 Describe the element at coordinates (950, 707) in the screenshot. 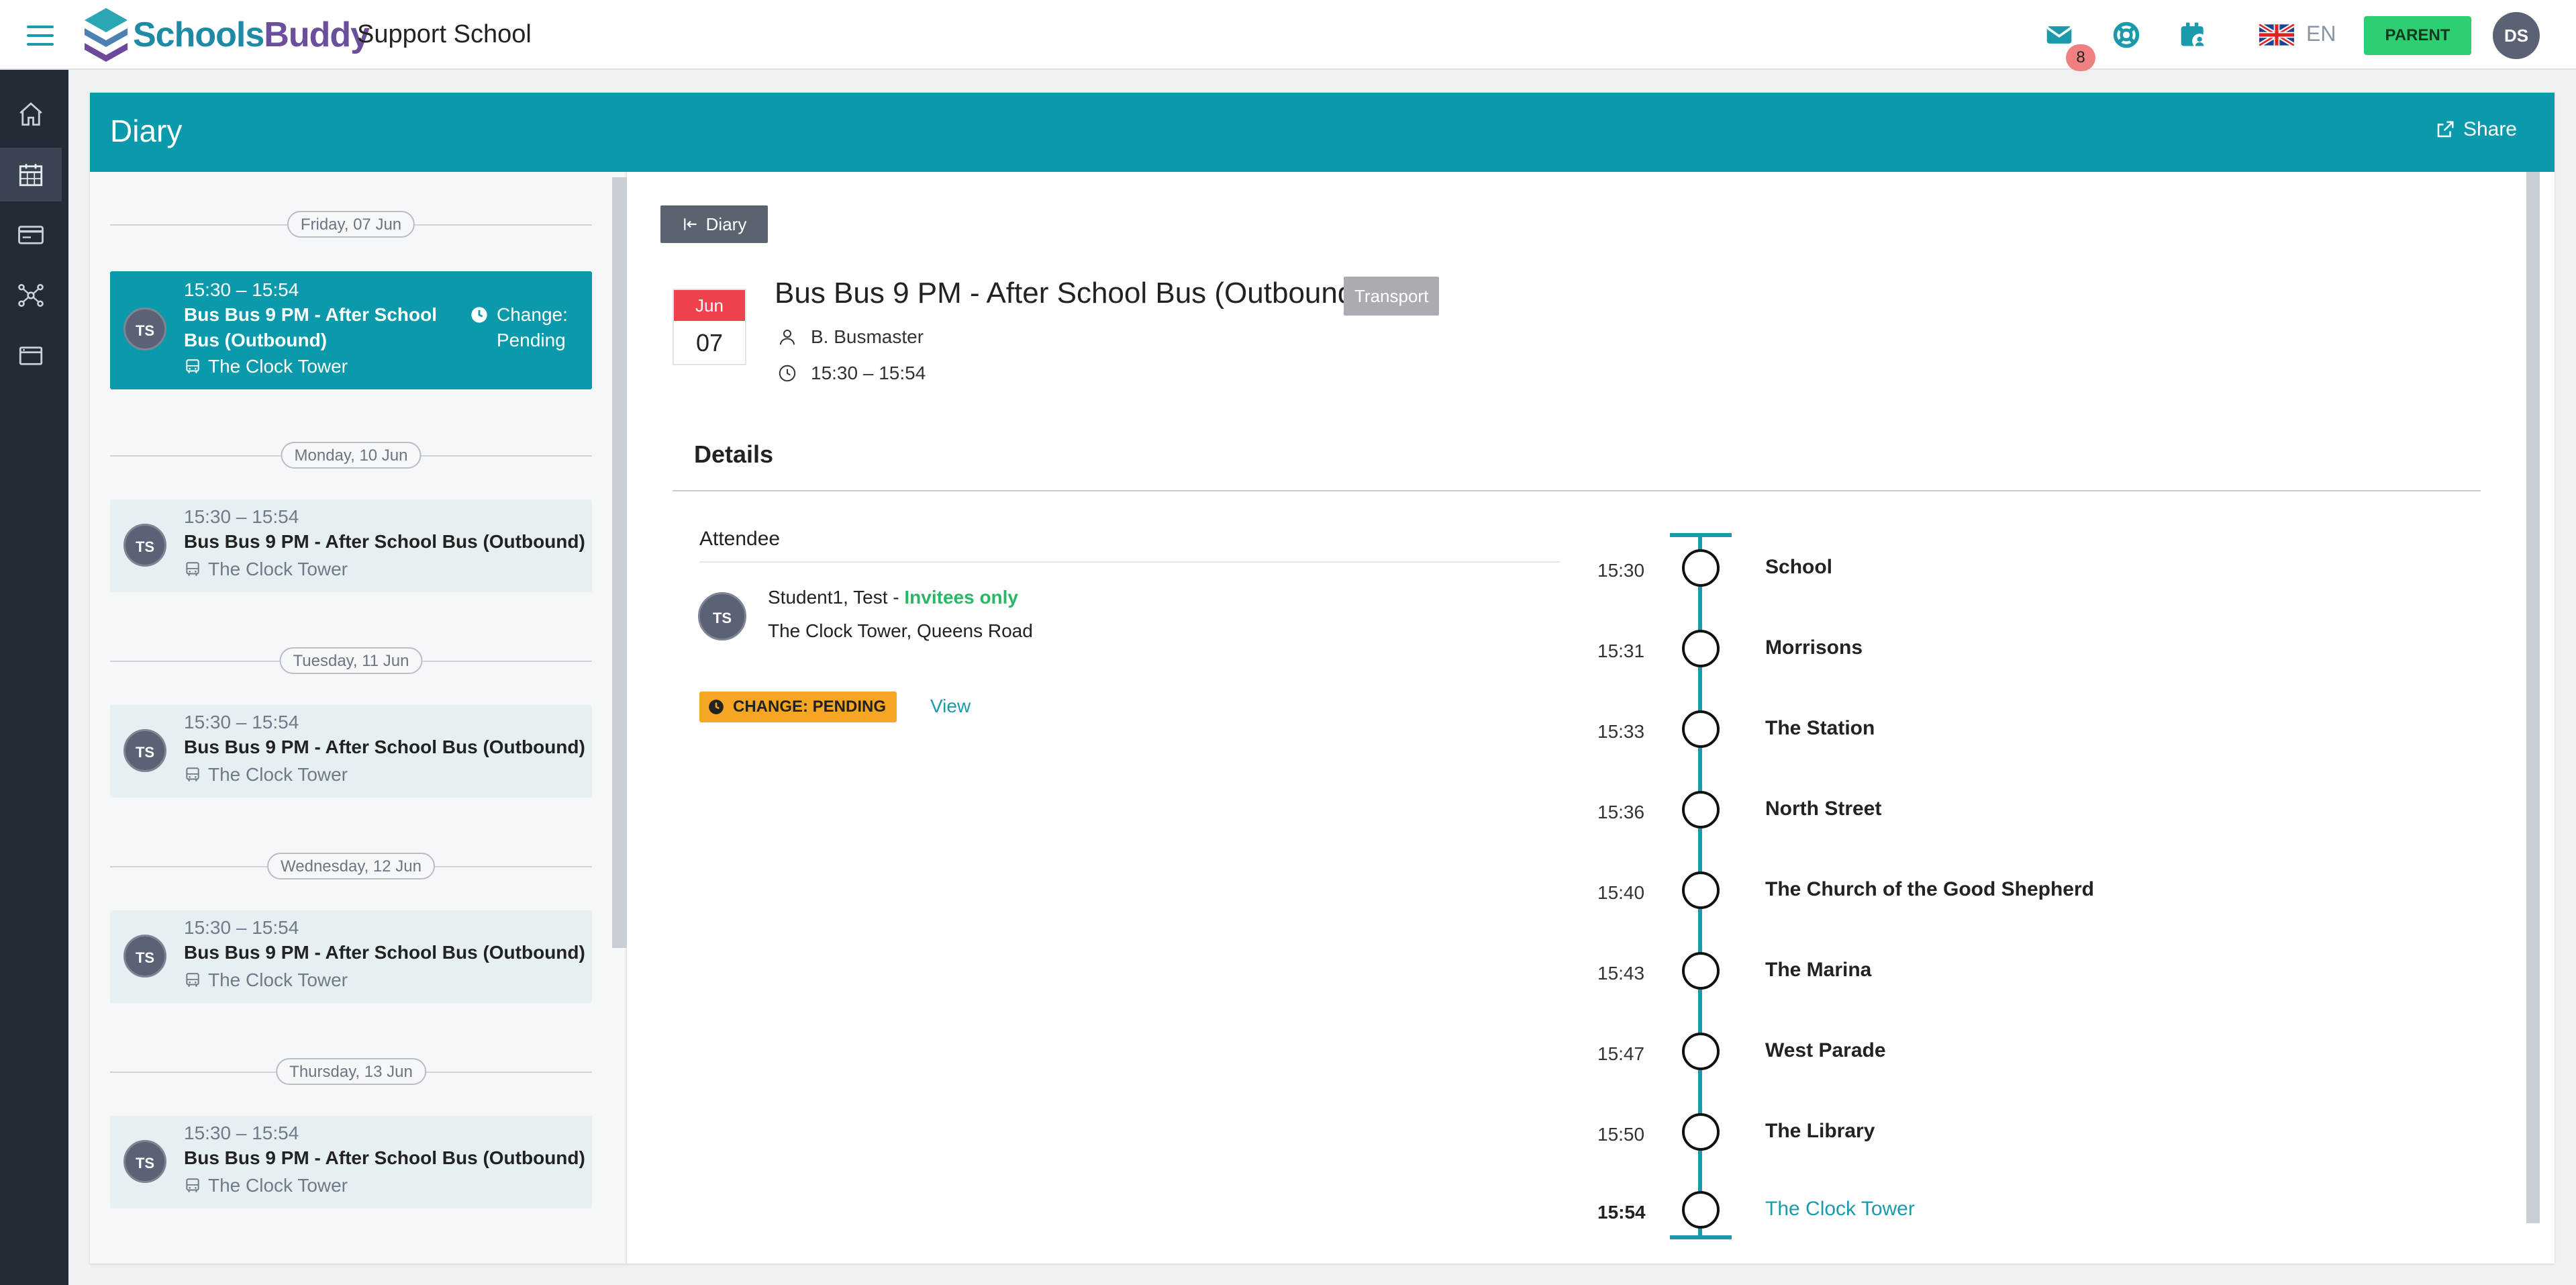

I see `view-change-link: View` at that location.